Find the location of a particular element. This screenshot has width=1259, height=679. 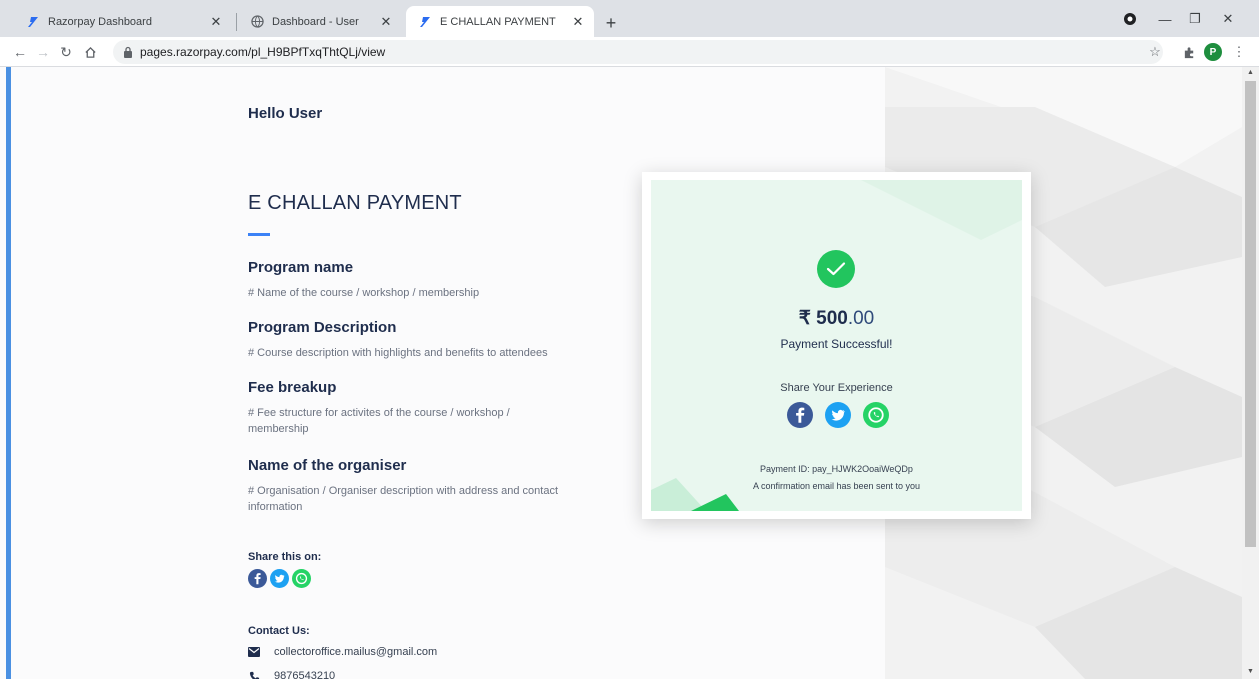

globe-icon is located at coordinates (257, 22).